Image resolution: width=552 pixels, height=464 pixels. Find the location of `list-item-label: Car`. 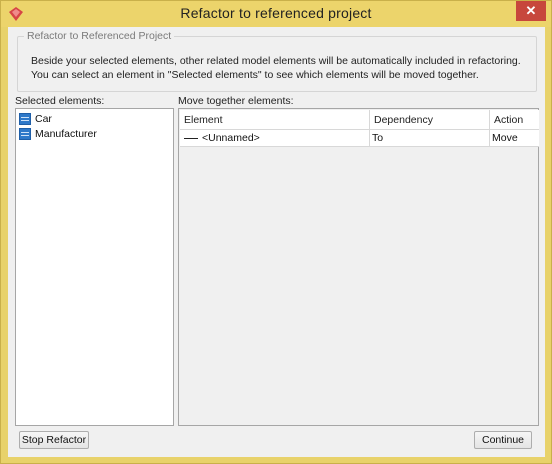

list-item-label: Car is located at coordinates (43, 119).